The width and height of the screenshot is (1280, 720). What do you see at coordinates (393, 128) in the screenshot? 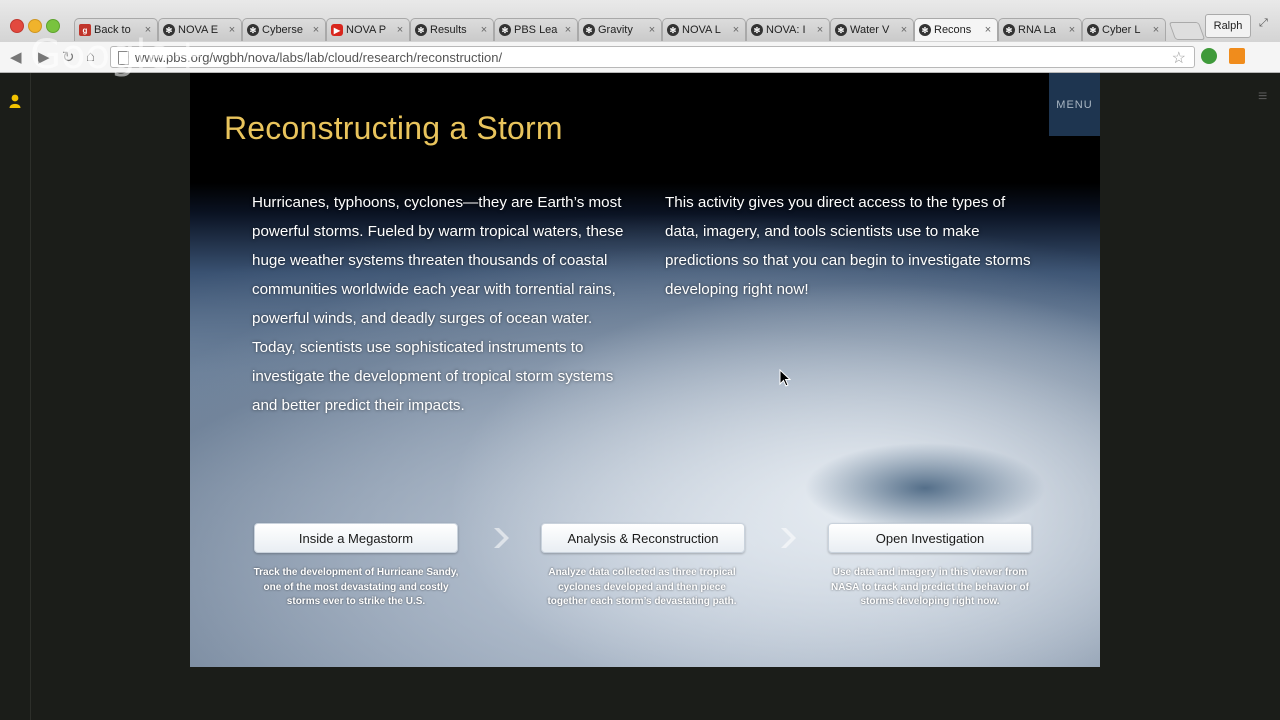
I see `page-title: Reconstructing a Storm` at bounding box center [393, 128].